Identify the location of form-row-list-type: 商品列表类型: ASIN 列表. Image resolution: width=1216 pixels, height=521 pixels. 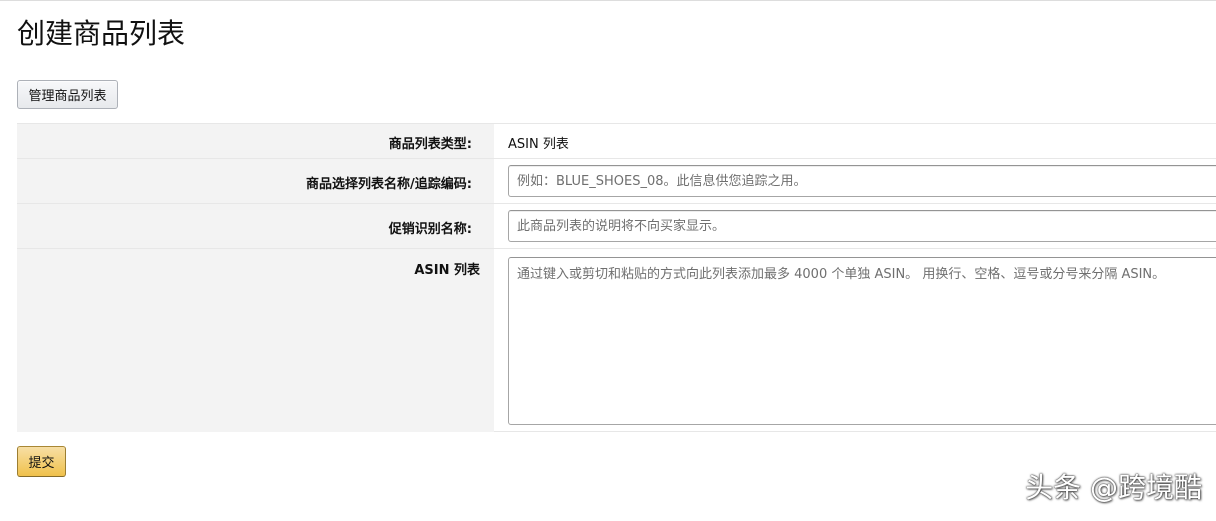
(616, 141).